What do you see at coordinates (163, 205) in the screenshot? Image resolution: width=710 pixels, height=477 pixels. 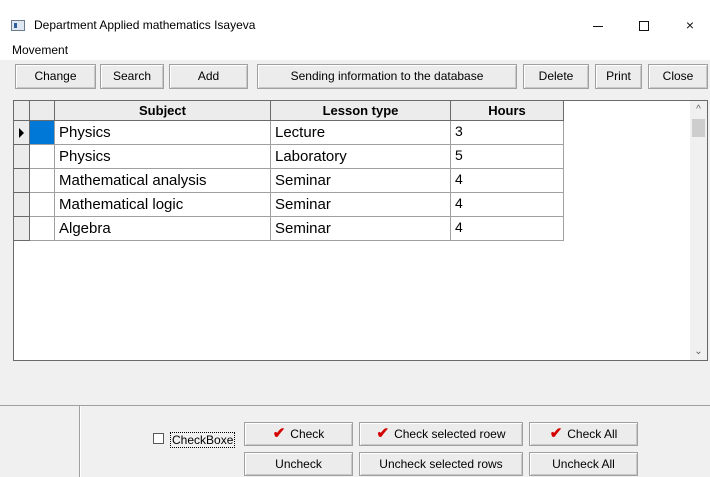 I see `cell-subject: Mathematical logic` at bounding box center [163, 205].